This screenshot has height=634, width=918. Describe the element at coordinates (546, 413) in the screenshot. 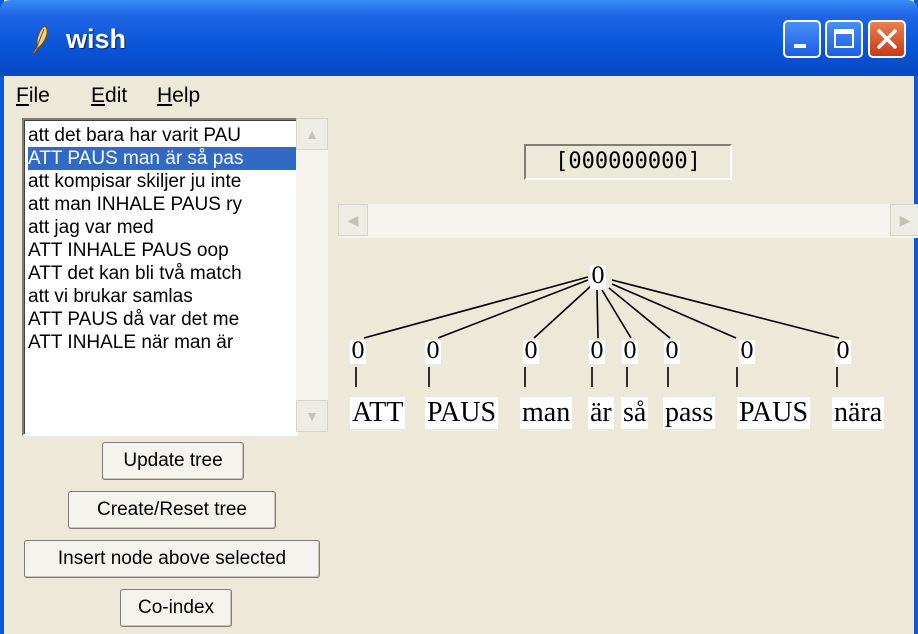

I see `tree-word: man` at that location.